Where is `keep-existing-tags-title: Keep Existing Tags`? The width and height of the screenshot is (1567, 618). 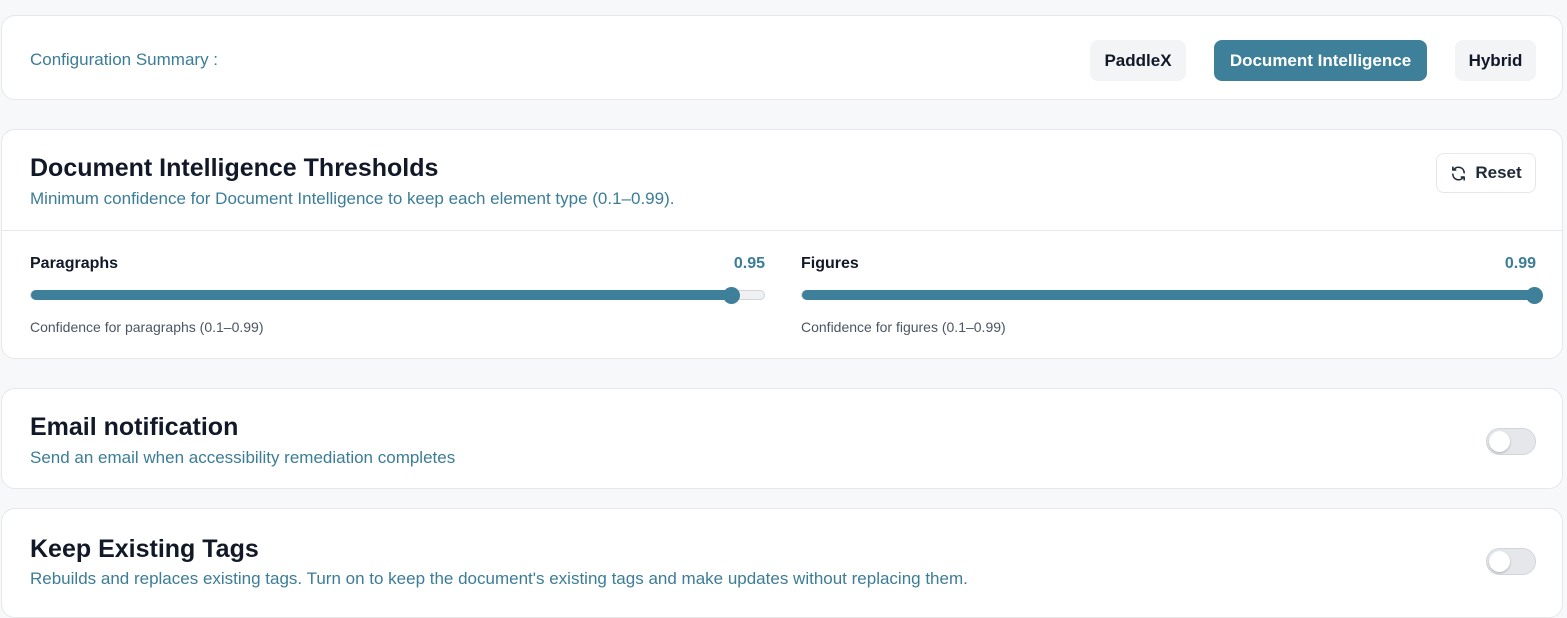
keep-existing-tags-title: Keep Existing Tags is located at coordinates (144, 549).